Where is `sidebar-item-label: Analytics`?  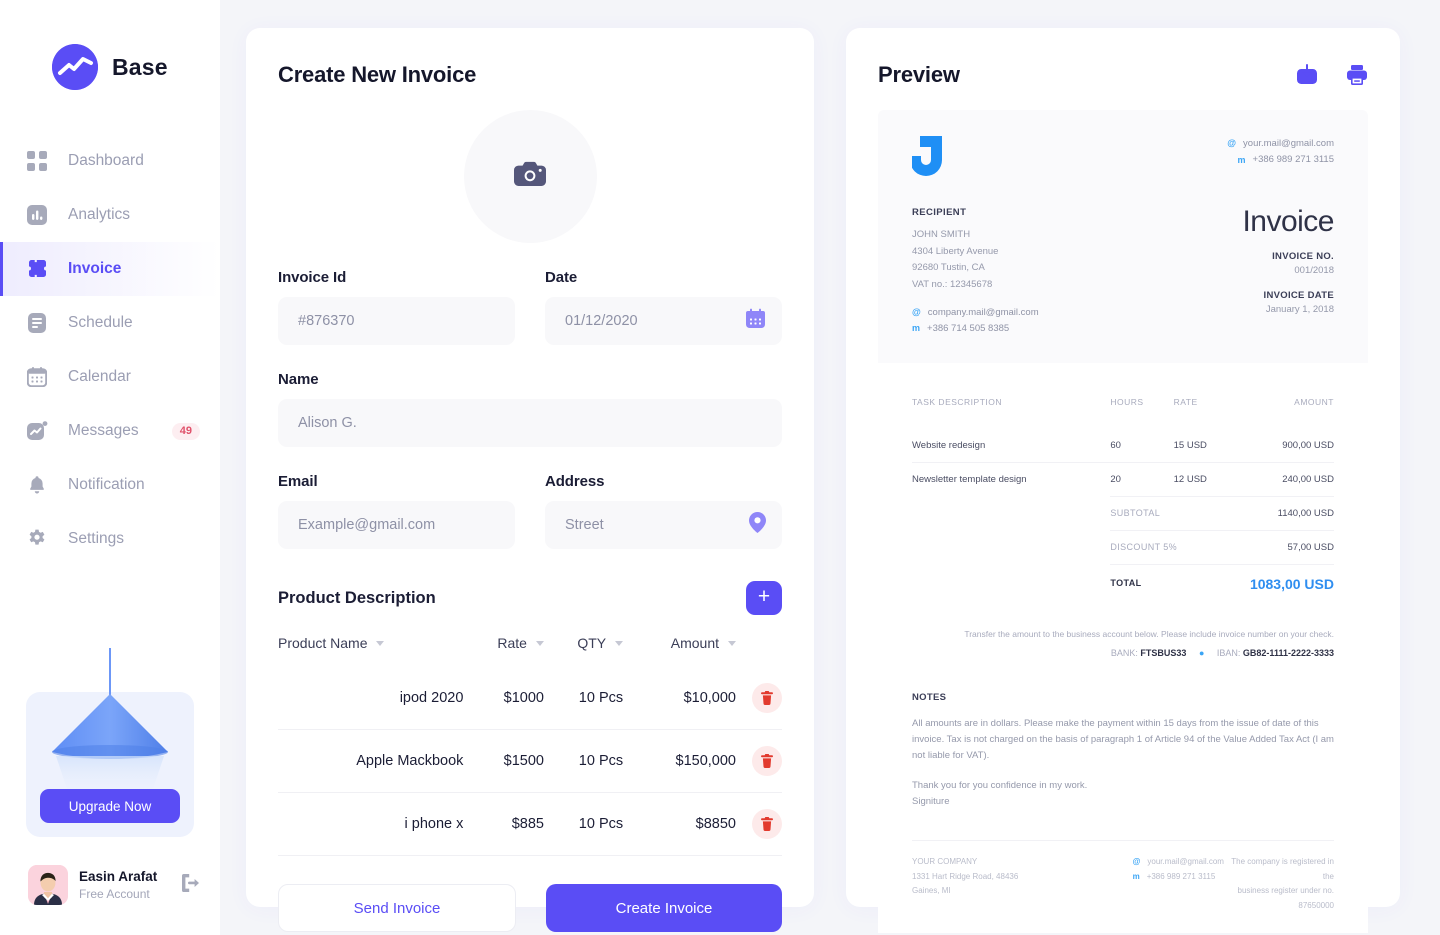
sidebar-item-label: Analytics is located at coordinates (99, 214).